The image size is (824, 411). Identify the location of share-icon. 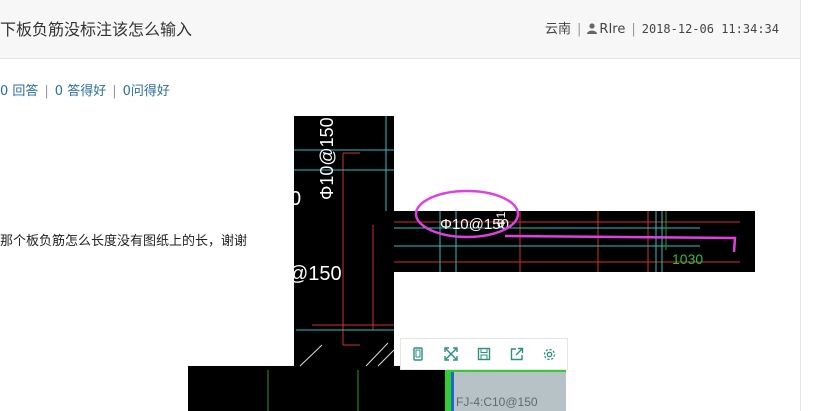
(516, 354).